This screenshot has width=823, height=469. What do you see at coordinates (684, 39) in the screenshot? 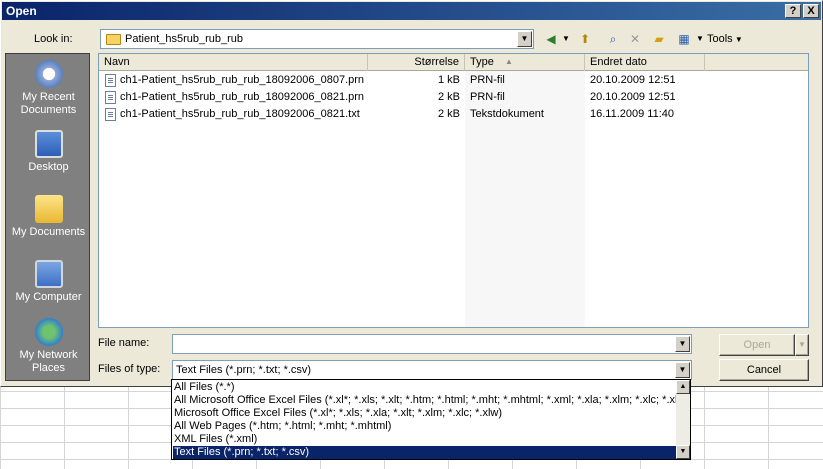
I see `views-icon: ▦` at bounding box center [684, 39].